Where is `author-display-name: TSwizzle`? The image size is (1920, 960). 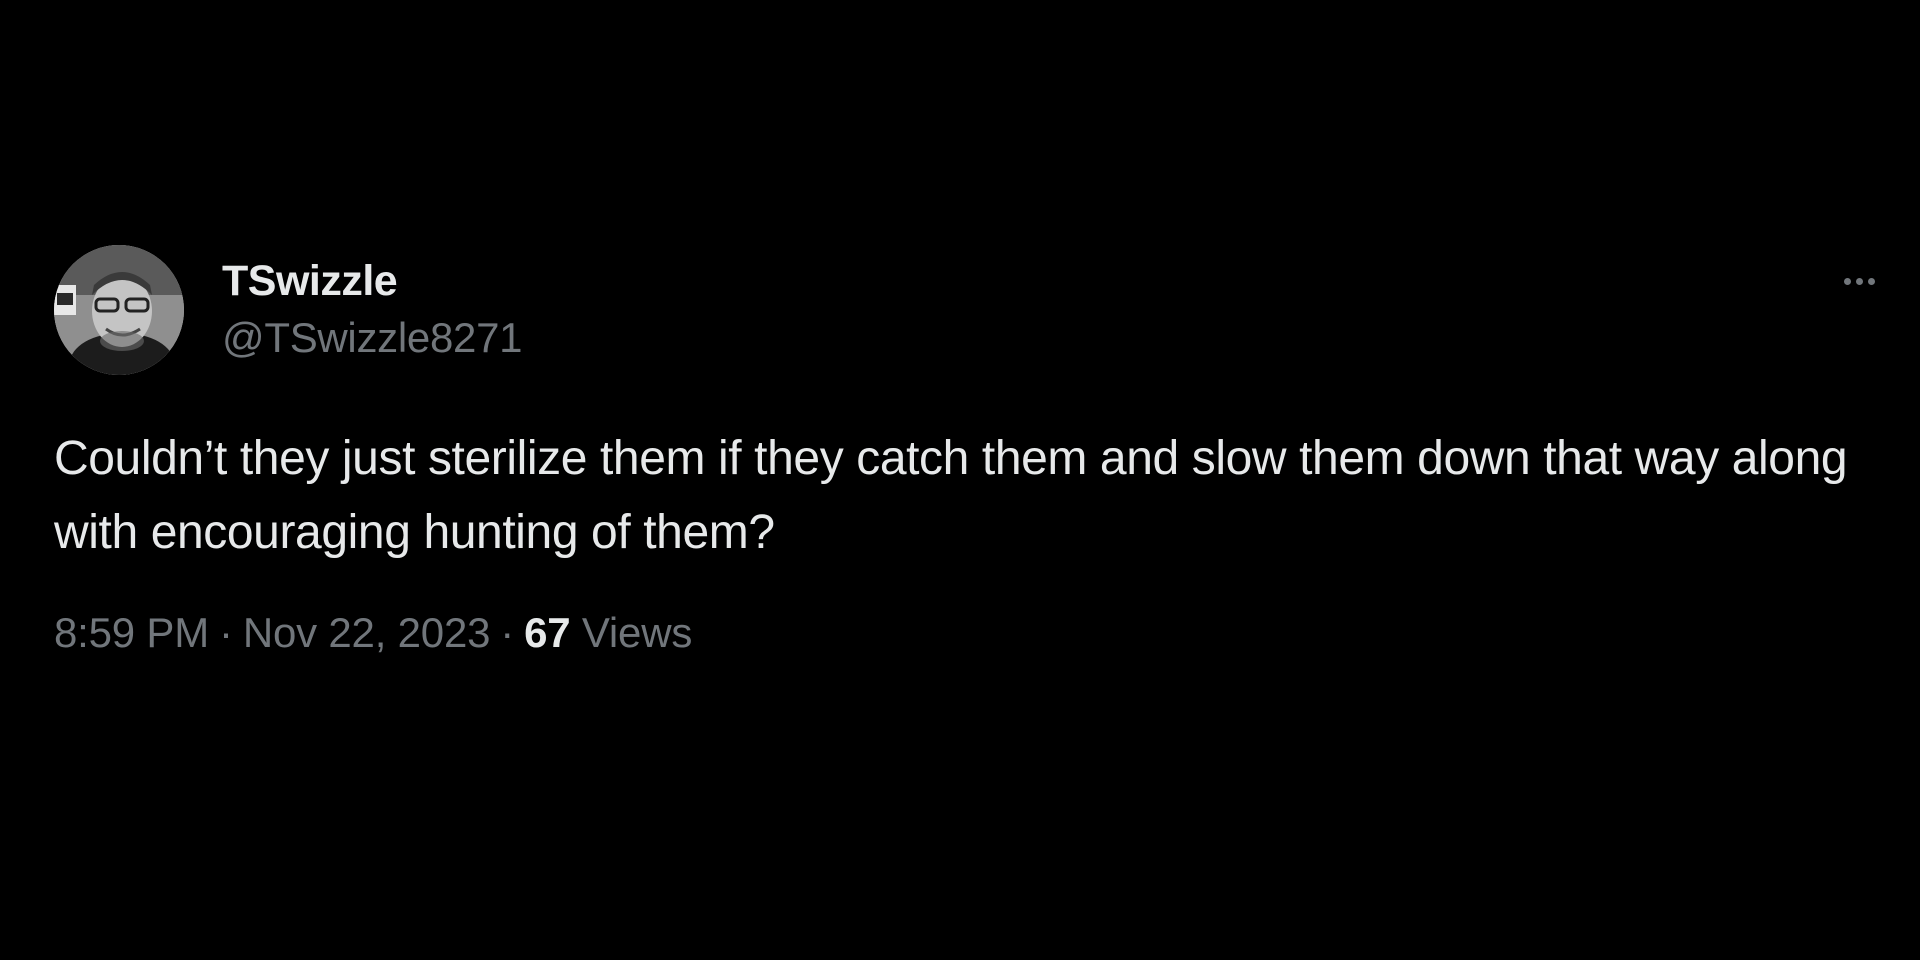
author-display-name: TSwizzle is located at coordinates (372, 281).